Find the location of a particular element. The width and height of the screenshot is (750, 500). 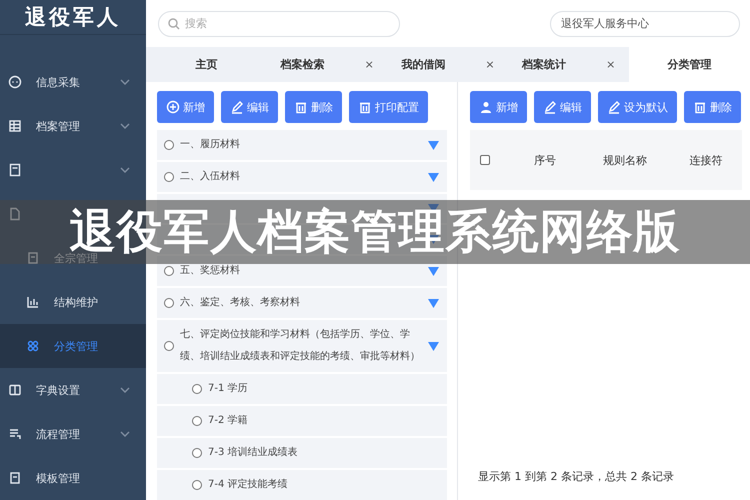

tab-label: 主页 is located at coordinates (206, 64).